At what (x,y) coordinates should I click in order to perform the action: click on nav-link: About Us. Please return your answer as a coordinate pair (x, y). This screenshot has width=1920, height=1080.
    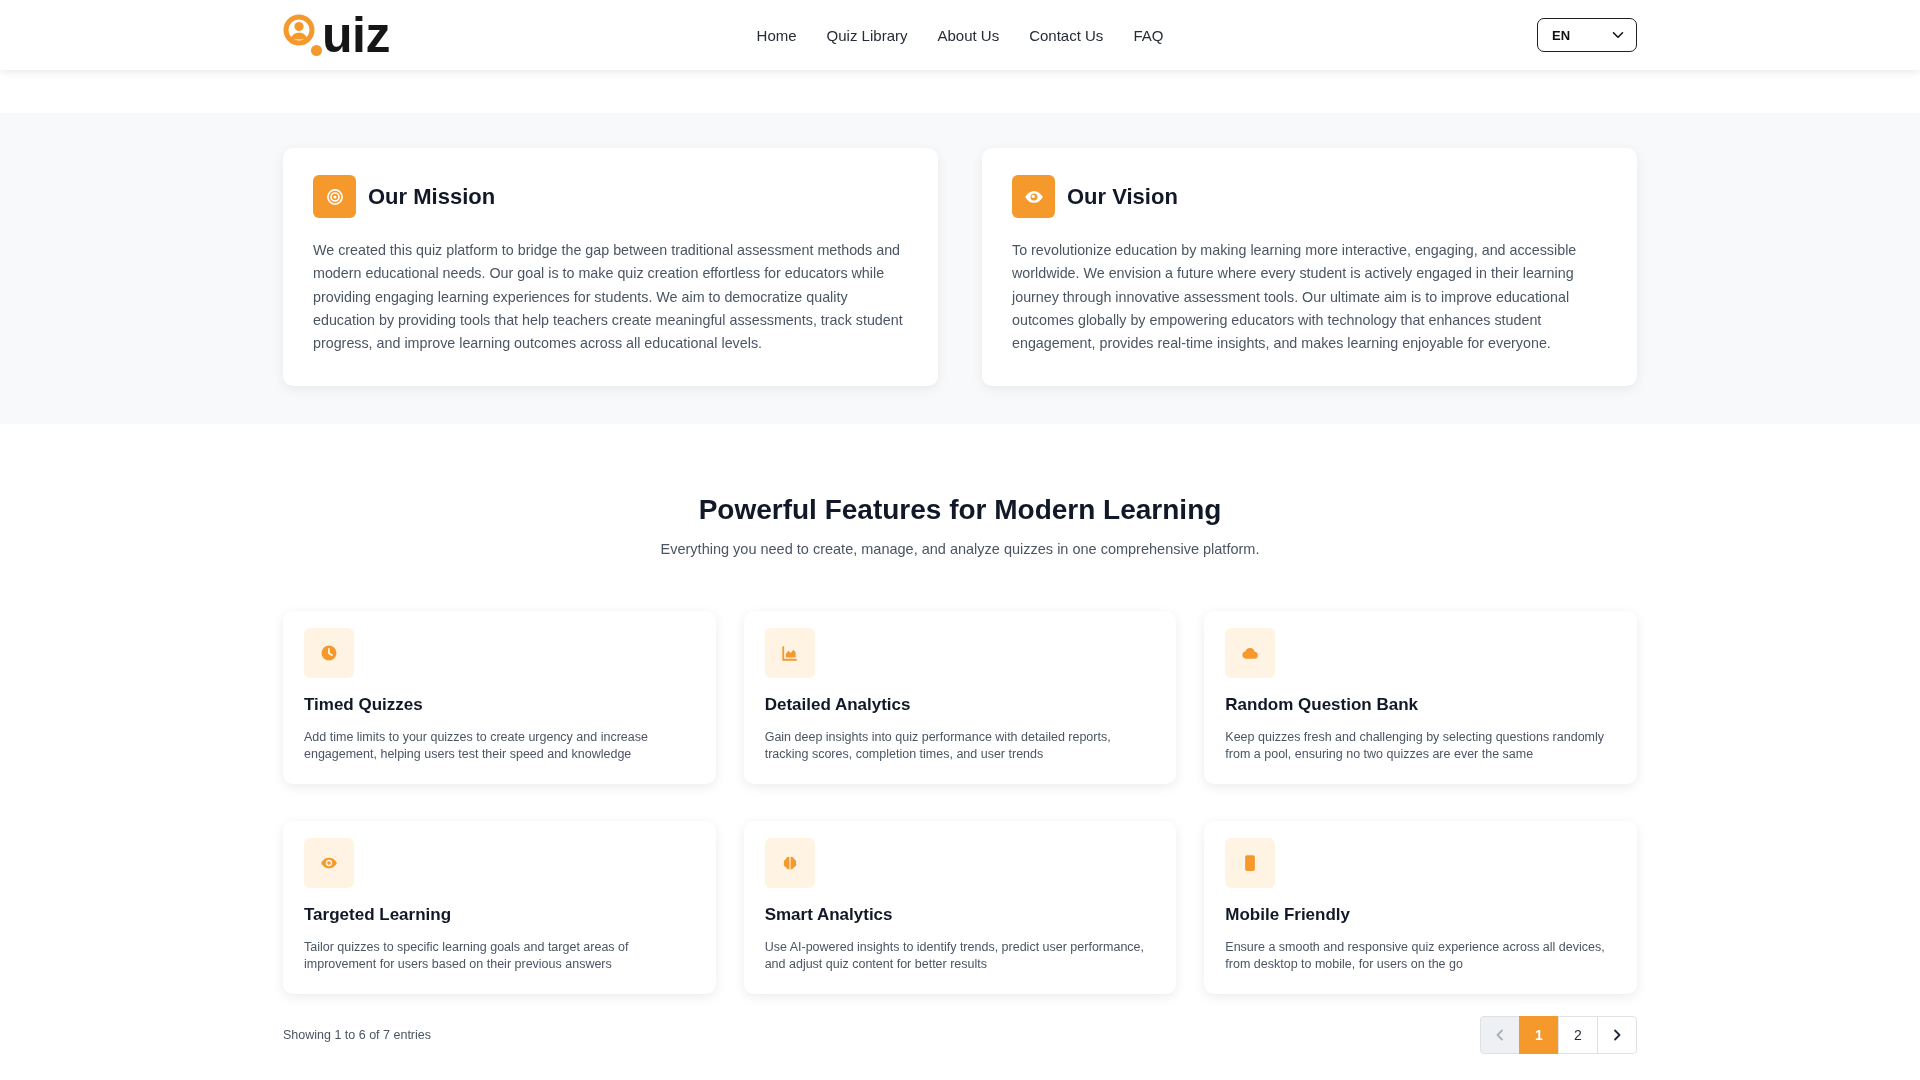
    Looking at the image, I should click on (968, 35).